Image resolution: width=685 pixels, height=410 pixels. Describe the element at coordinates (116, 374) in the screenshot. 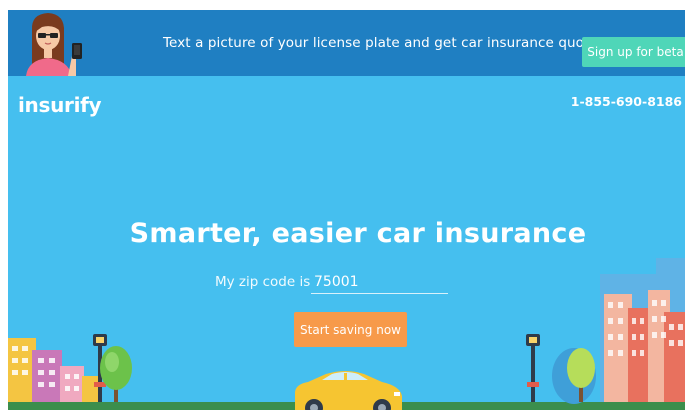

I see `tree-icon` at that location.